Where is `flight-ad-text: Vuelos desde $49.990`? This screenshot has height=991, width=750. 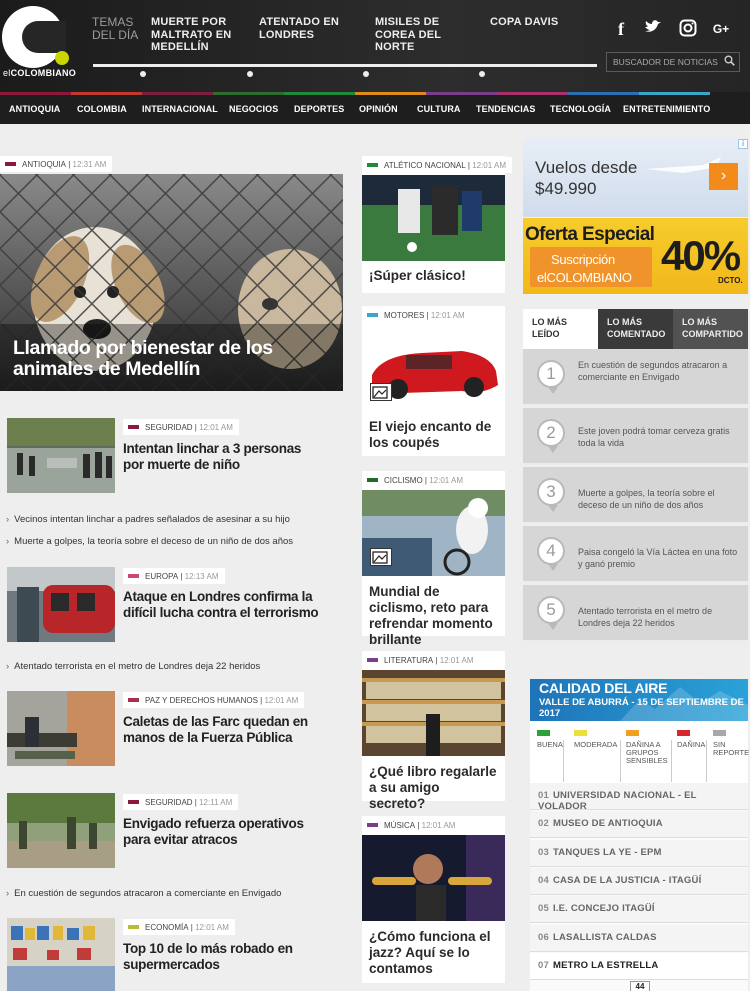 flight-ad-text: Vuelos desde $49.990 is located at coordinates (586, 178).